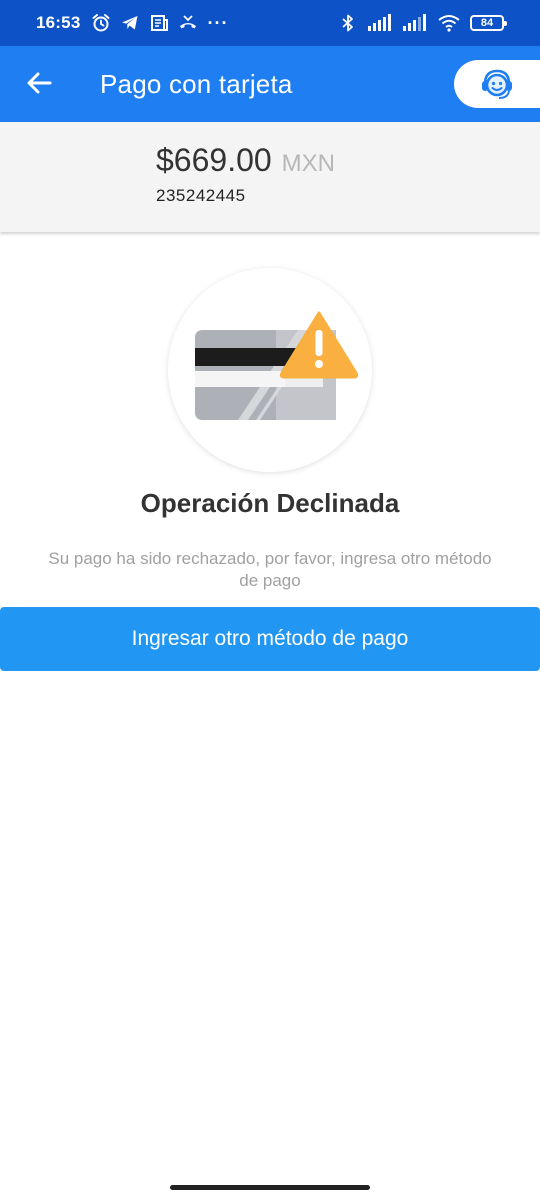 The width and height of the screenshot is (540, 1200). I want to click on more-notifications-icon: ···, so click(218, 23).